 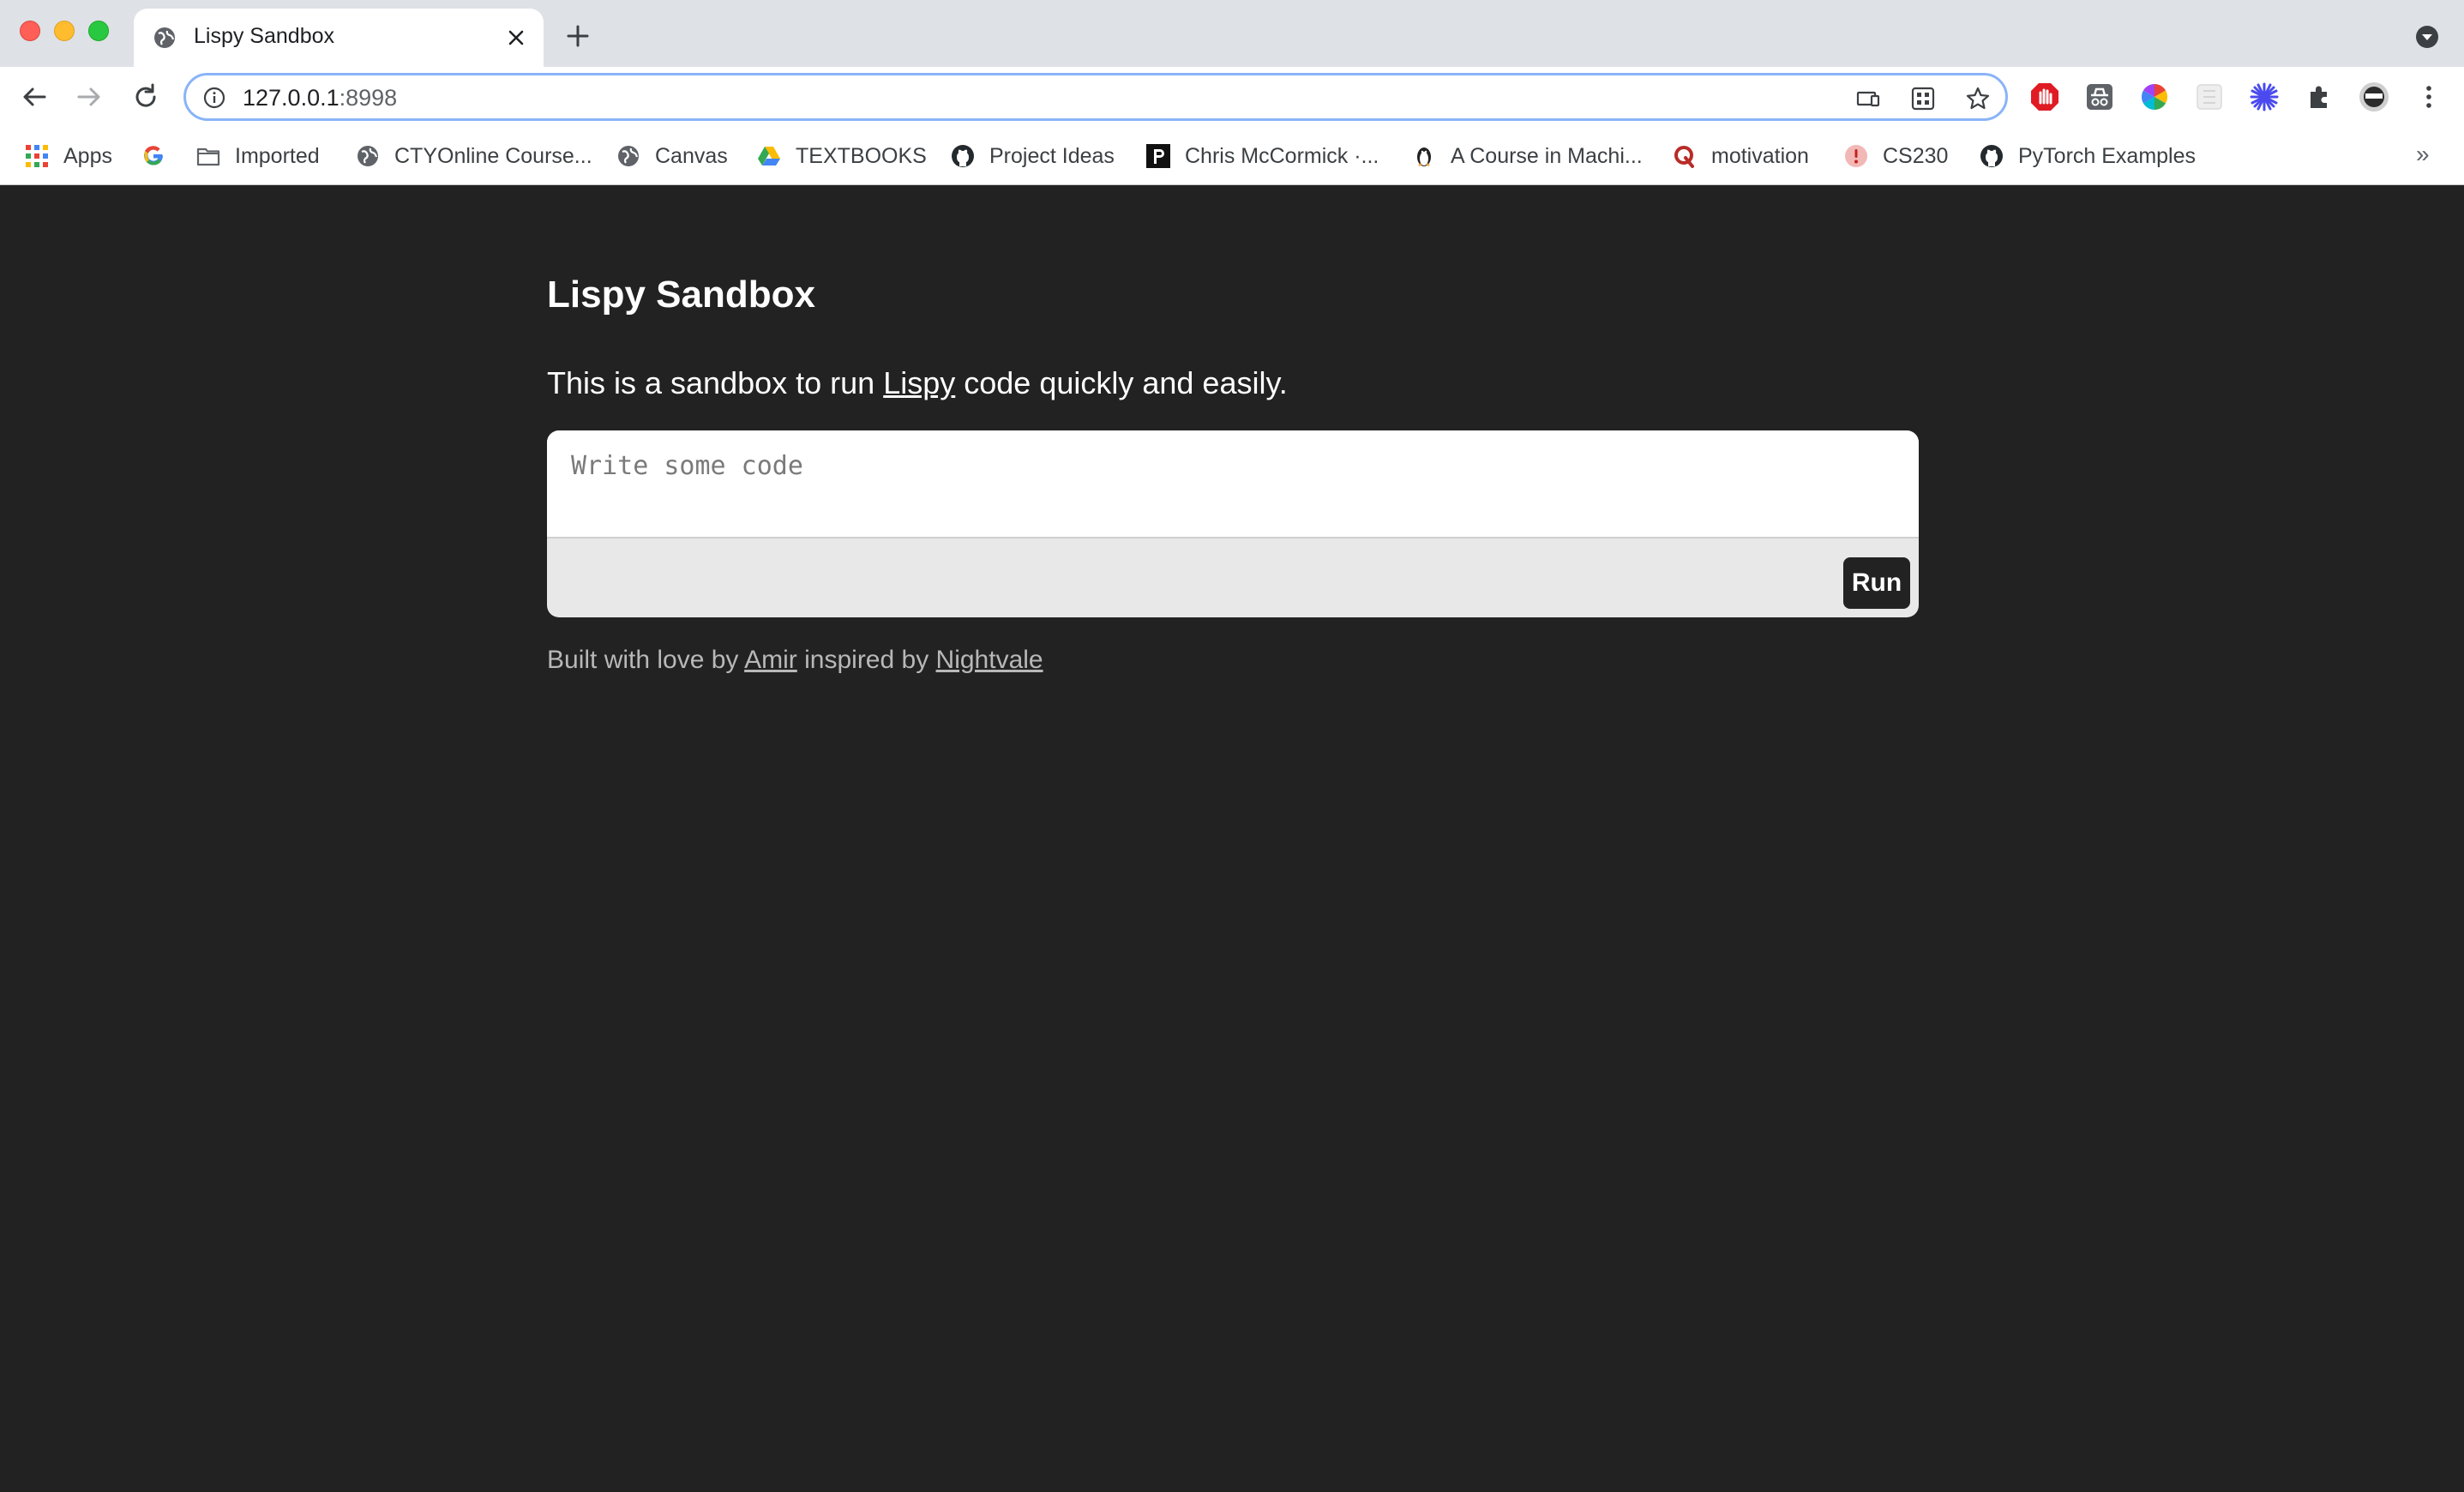 I want to click on lispy-link: Lispy, so click(x=919, y=382).